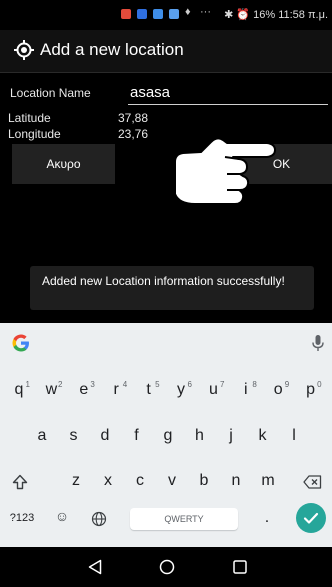 Image resolution: width=332 pixels, height=587 pixels. What do you see at coordinates (140, 481) in the screenshot?
I see `key-c: c` at bounding box center [140, 481].